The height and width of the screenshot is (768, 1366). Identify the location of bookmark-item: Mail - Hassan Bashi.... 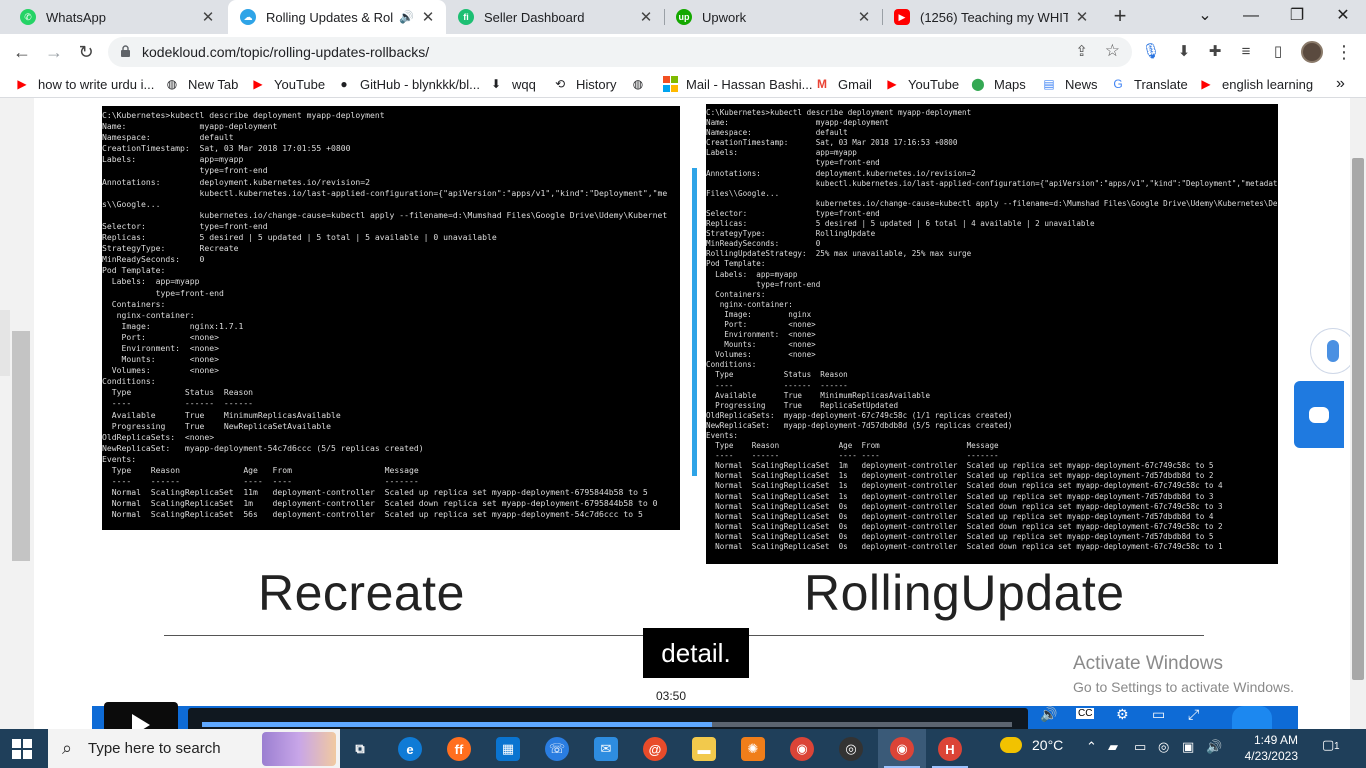
(737, 84).